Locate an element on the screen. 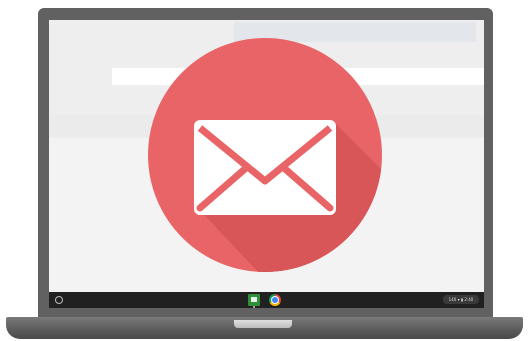 This screenshot has width=529, height=341. envelope-body is located at coordinates (265, 167).